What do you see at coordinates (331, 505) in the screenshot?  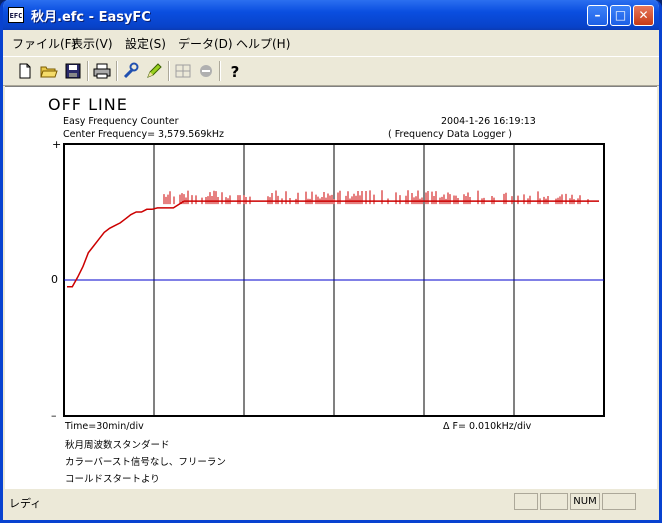 I see `status-bar: レディ NUM` at bounding box center [331, 505].